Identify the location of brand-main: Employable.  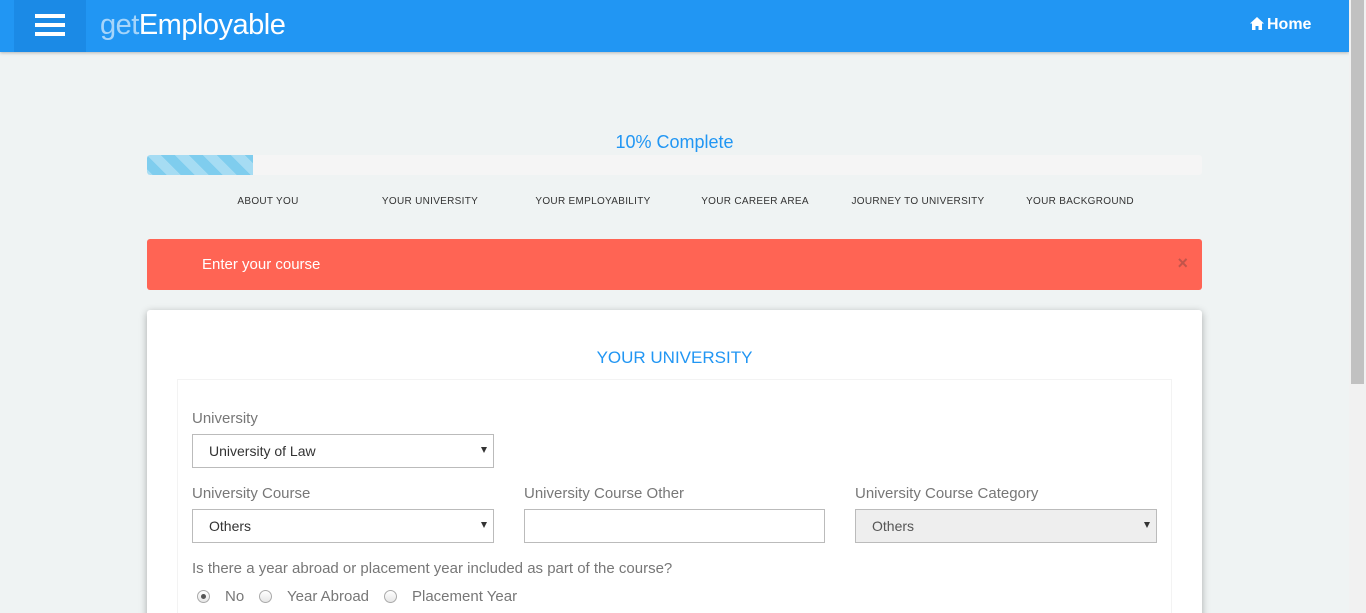
(212, 25).